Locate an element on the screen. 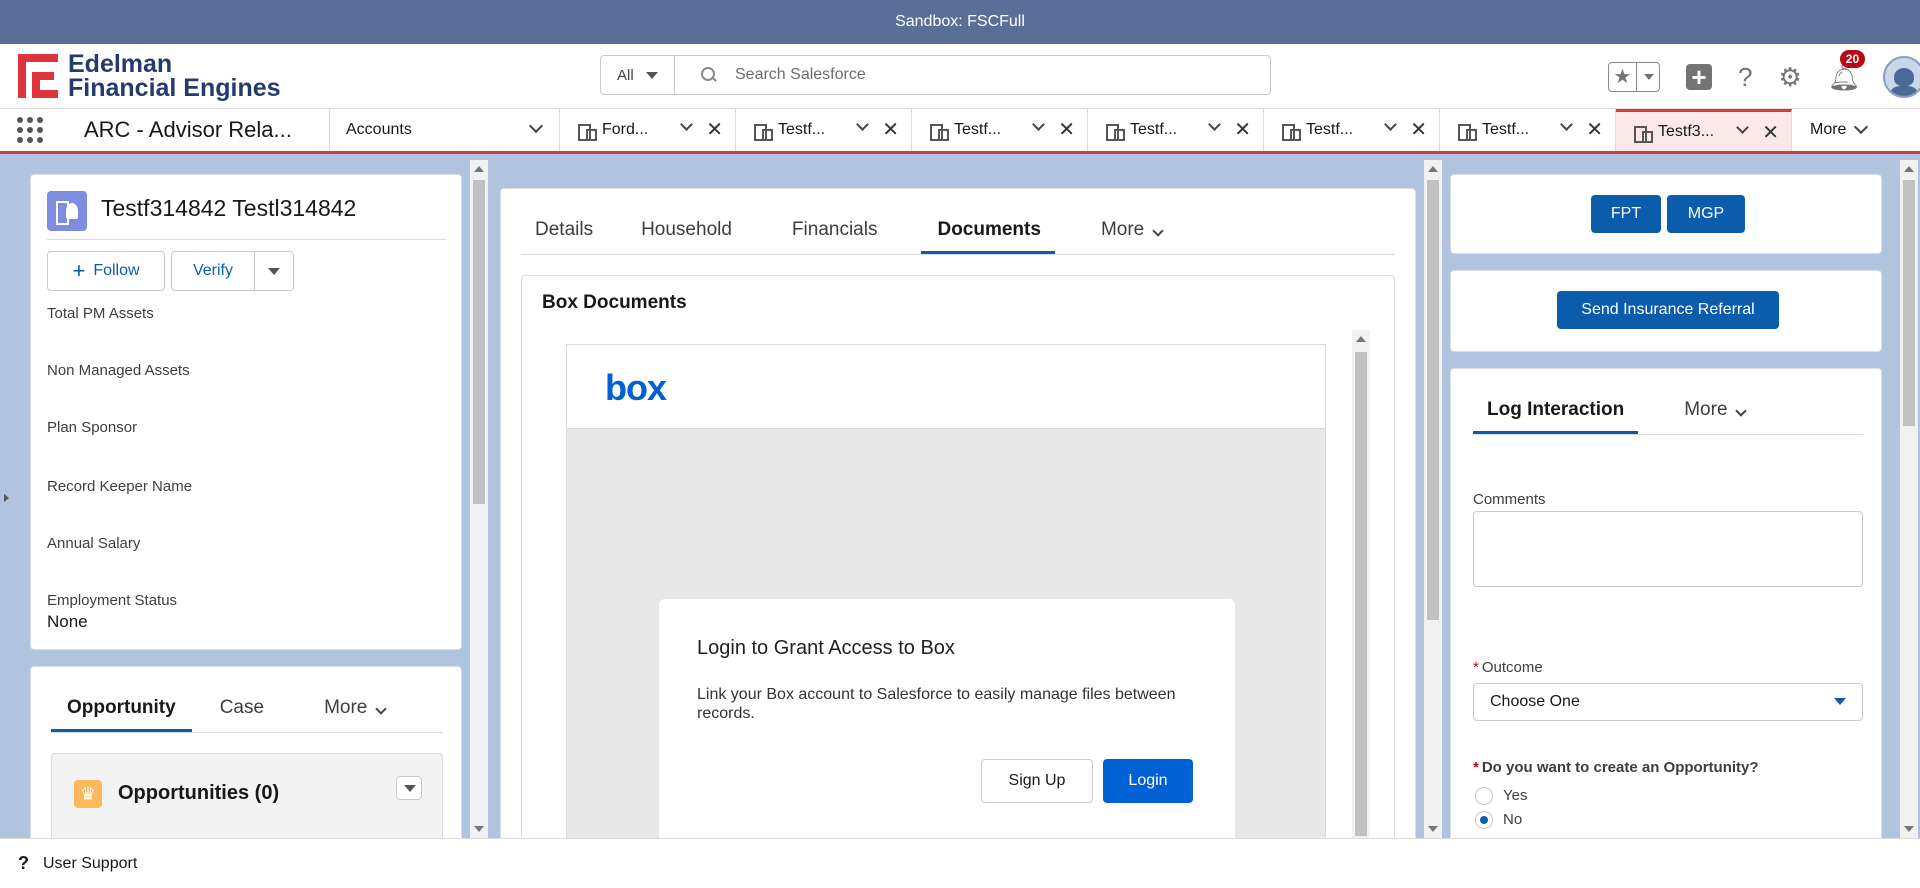 The height and width of the screenshot is (888, 1920). utility-bar: ? User Support is located at coordinates (960, 863).